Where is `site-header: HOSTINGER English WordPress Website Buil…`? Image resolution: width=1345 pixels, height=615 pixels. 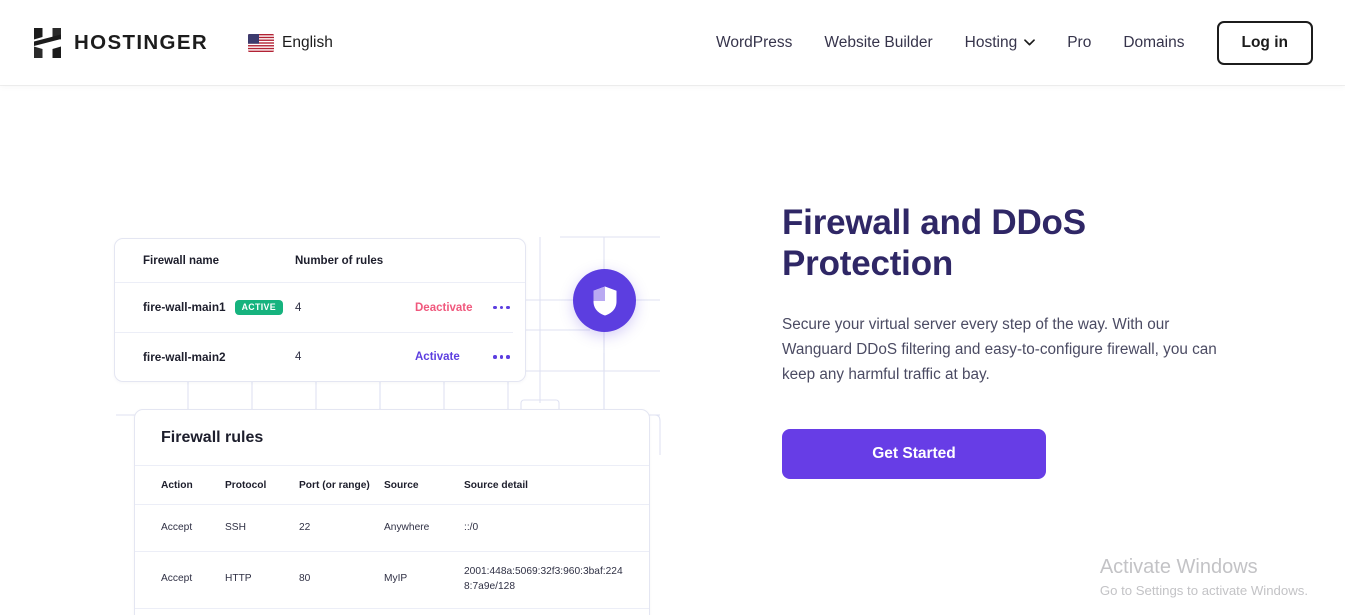
site-header: HOSTINGER English WordPress Website Buil… is located at coordinates (672, 42).